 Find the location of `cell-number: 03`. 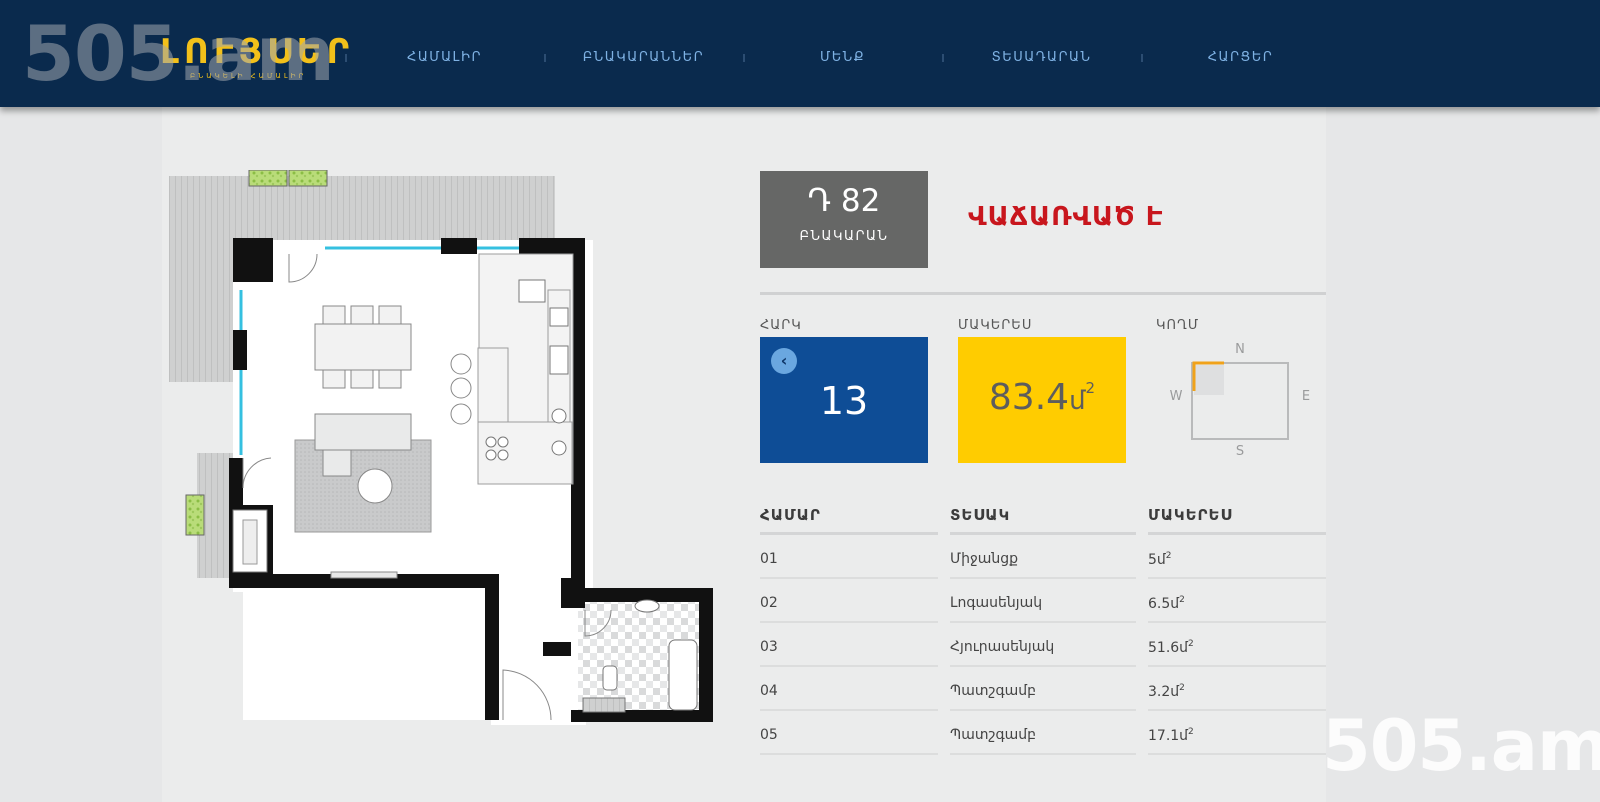

cell-number: 03 is located at coordinates (849, 645).